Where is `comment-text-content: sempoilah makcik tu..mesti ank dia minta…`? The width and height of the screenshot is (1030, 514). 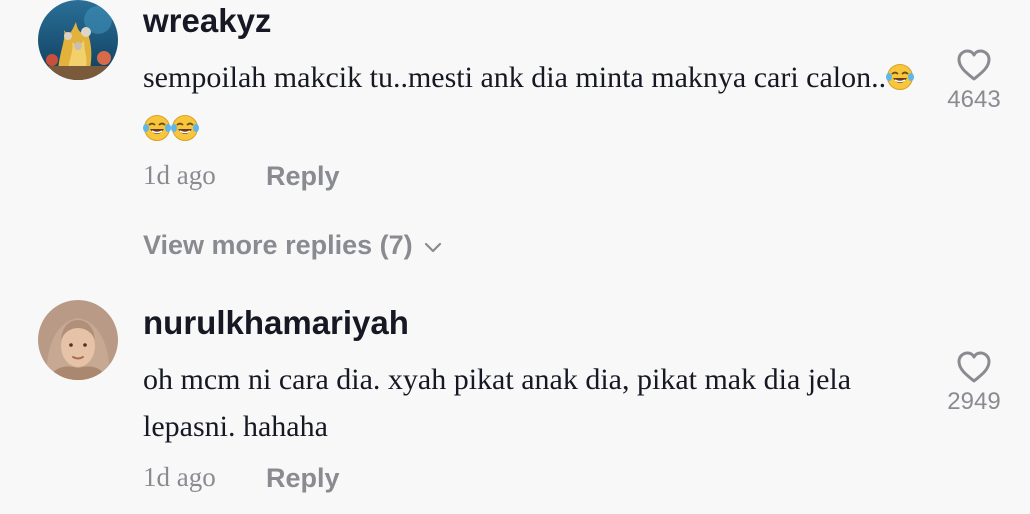
comment-text-content: sempoilah makcik tu..mesti ank dia minta… is located at coordinates (515, 77).